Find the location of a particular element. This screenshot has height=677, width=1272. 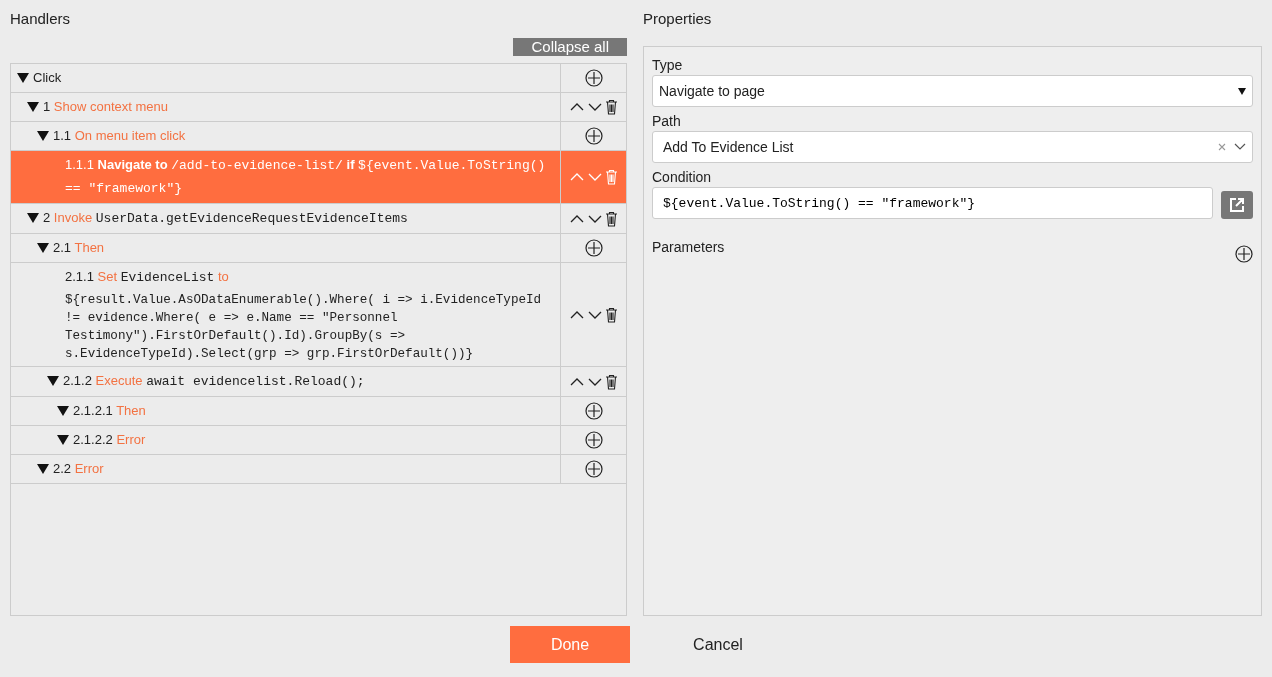

parameters-label: Parameters is located at coordinates (688, 247).